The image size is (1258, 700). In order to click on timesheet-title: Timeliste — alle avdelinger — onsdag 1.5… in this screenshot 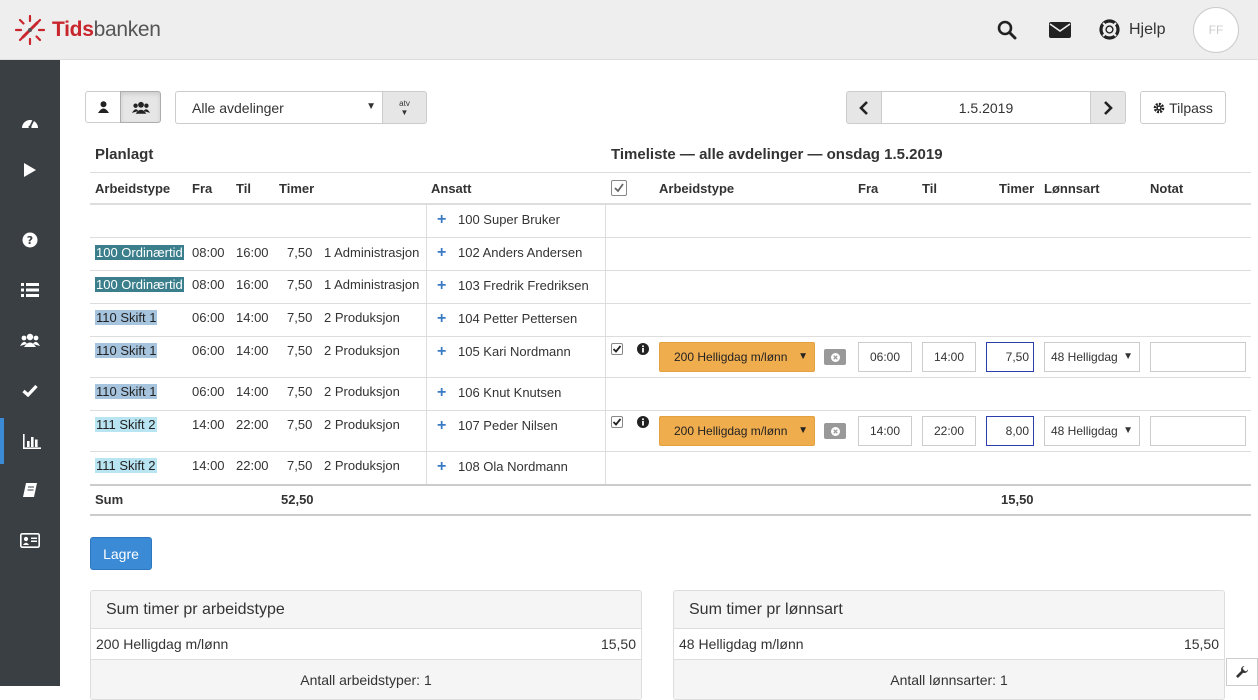, I will do `click(777, 154)`.